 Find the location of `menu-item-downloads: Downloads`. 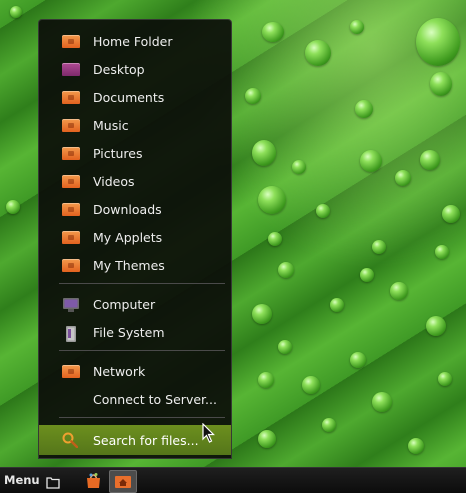

menu-item-downloads: Downloads is located at coordinates (135, 209).